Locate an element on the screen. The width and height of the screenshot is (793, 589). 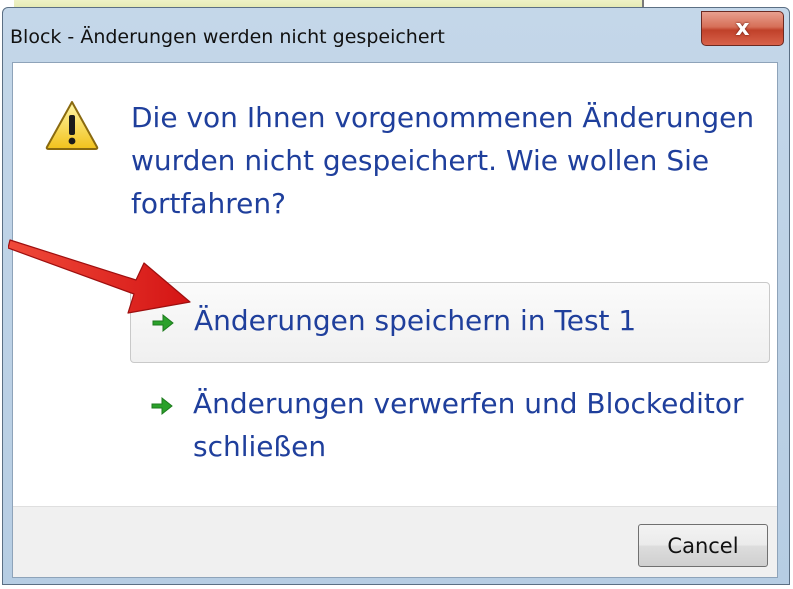
save-changes-command: Änderungen speichern in Test 1 is located at coordinates (450, 322).